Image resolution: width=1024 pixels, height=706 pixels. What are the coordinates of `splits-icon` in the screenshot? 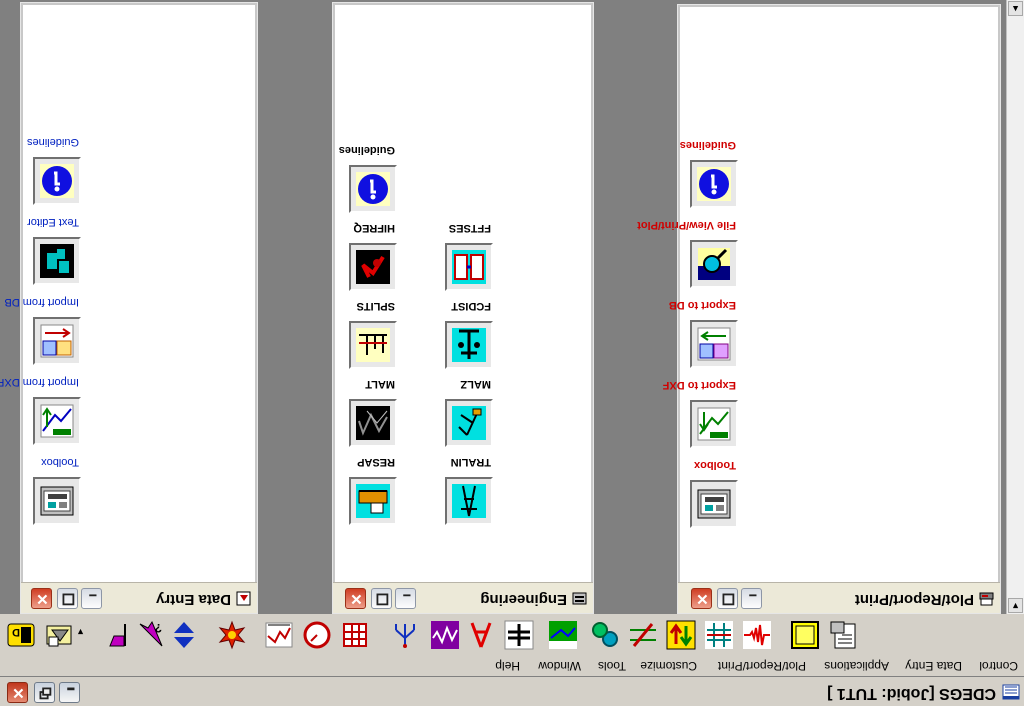 It's located at (373, 345).